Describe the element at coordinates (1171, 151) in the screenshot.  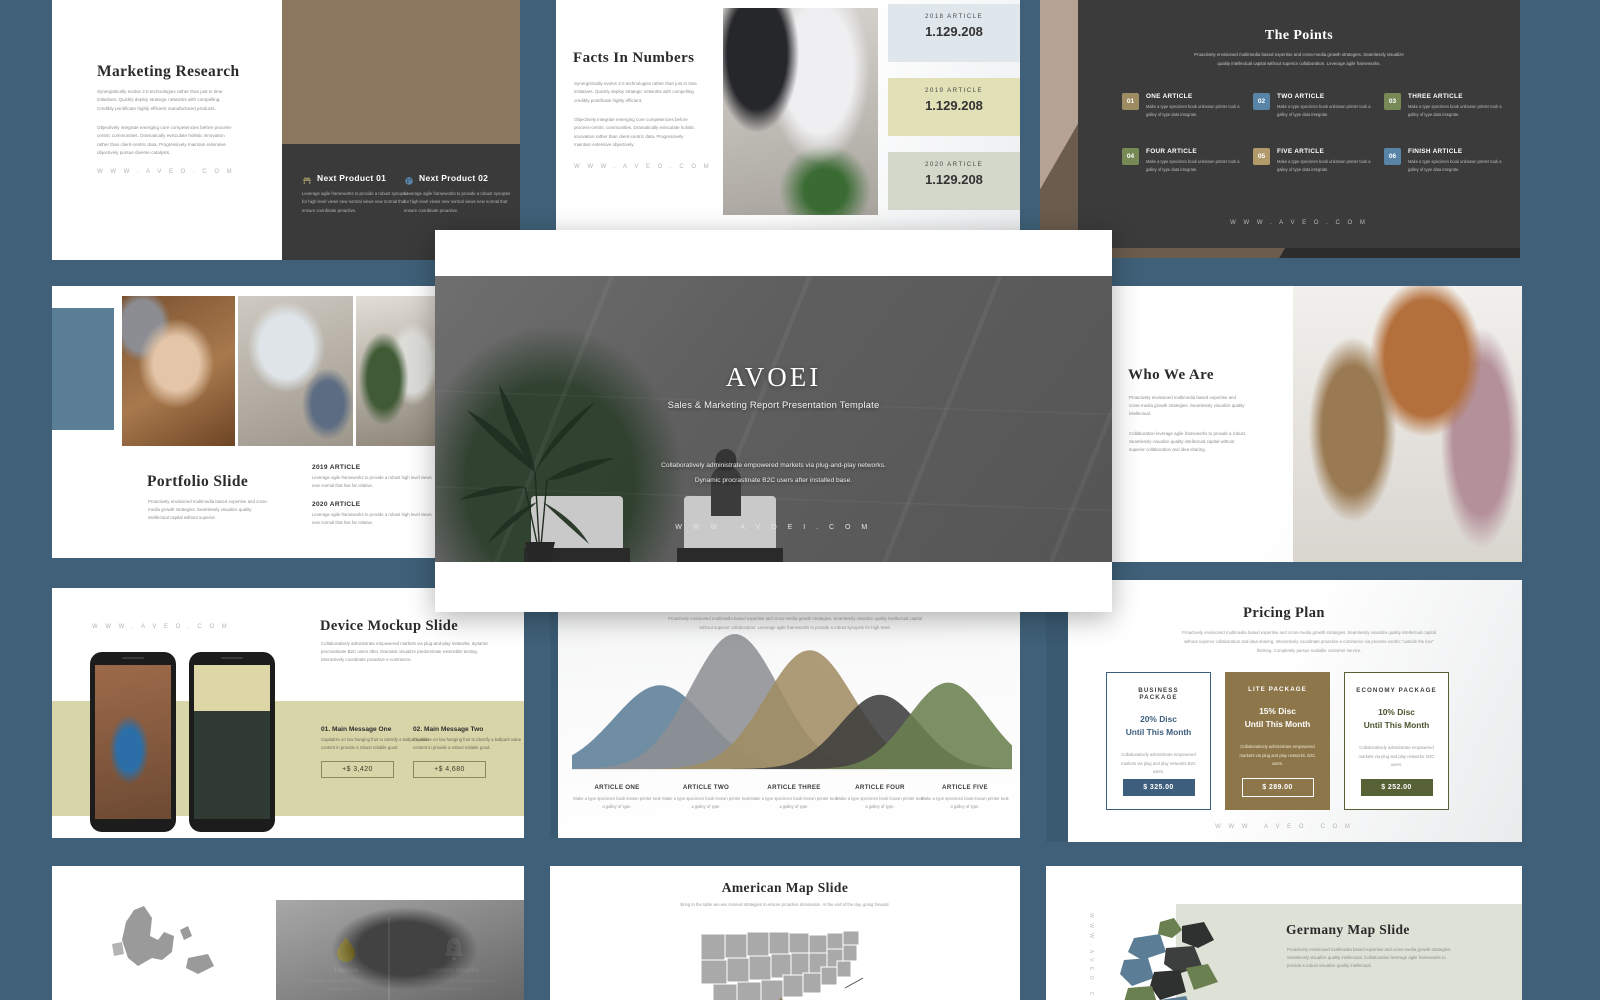
I see `point-title-04: FOUR ARTICLE` at that location.